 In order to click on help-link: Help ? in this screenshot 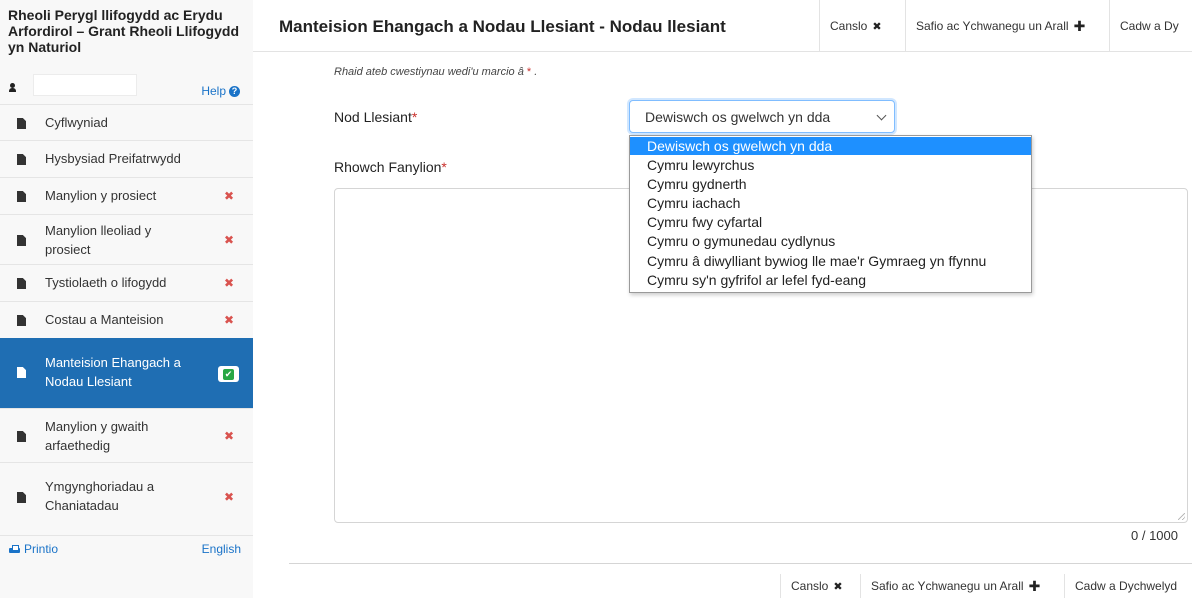, I will do `click(220, 91)`.